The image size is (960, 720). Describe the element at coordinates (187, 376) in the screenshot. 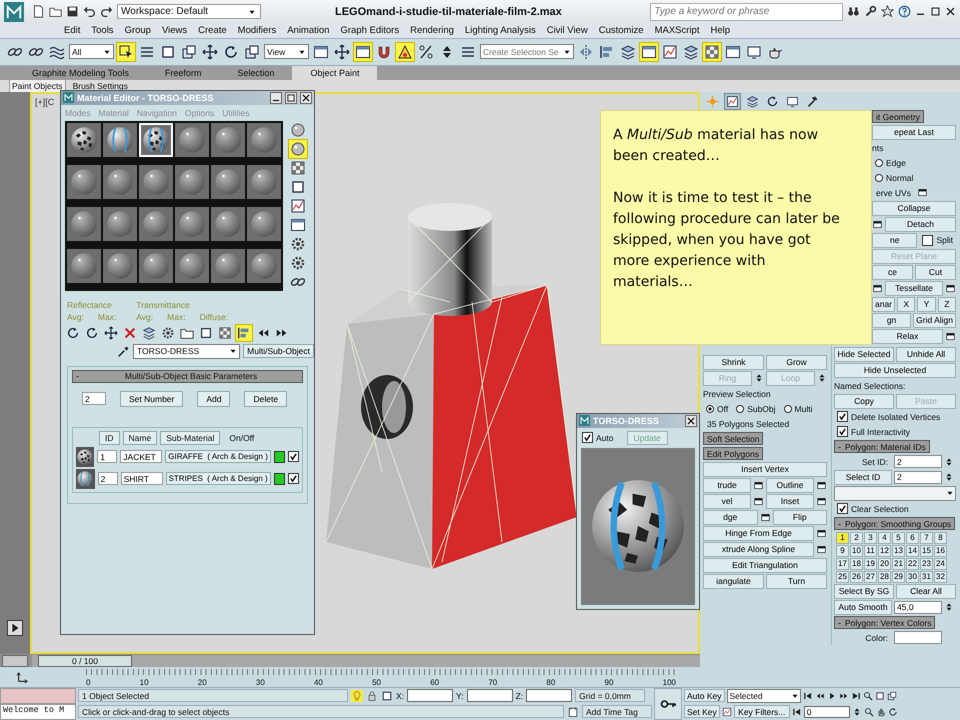

I see `rollout-header: - Multi/Sub-Object Basic Parameters` at that location.